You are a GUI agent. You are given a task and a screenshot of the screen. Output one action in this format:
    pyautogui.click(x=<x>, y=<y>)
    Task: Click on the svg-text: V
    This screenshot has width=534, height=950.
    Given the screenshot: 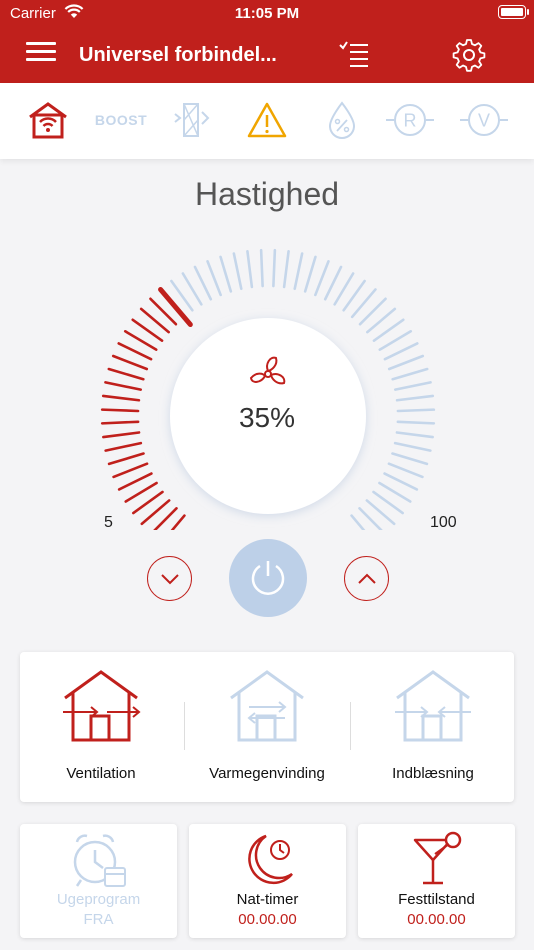 What is the action you would take?
    pyautogui.click(x=484, y=121)
    